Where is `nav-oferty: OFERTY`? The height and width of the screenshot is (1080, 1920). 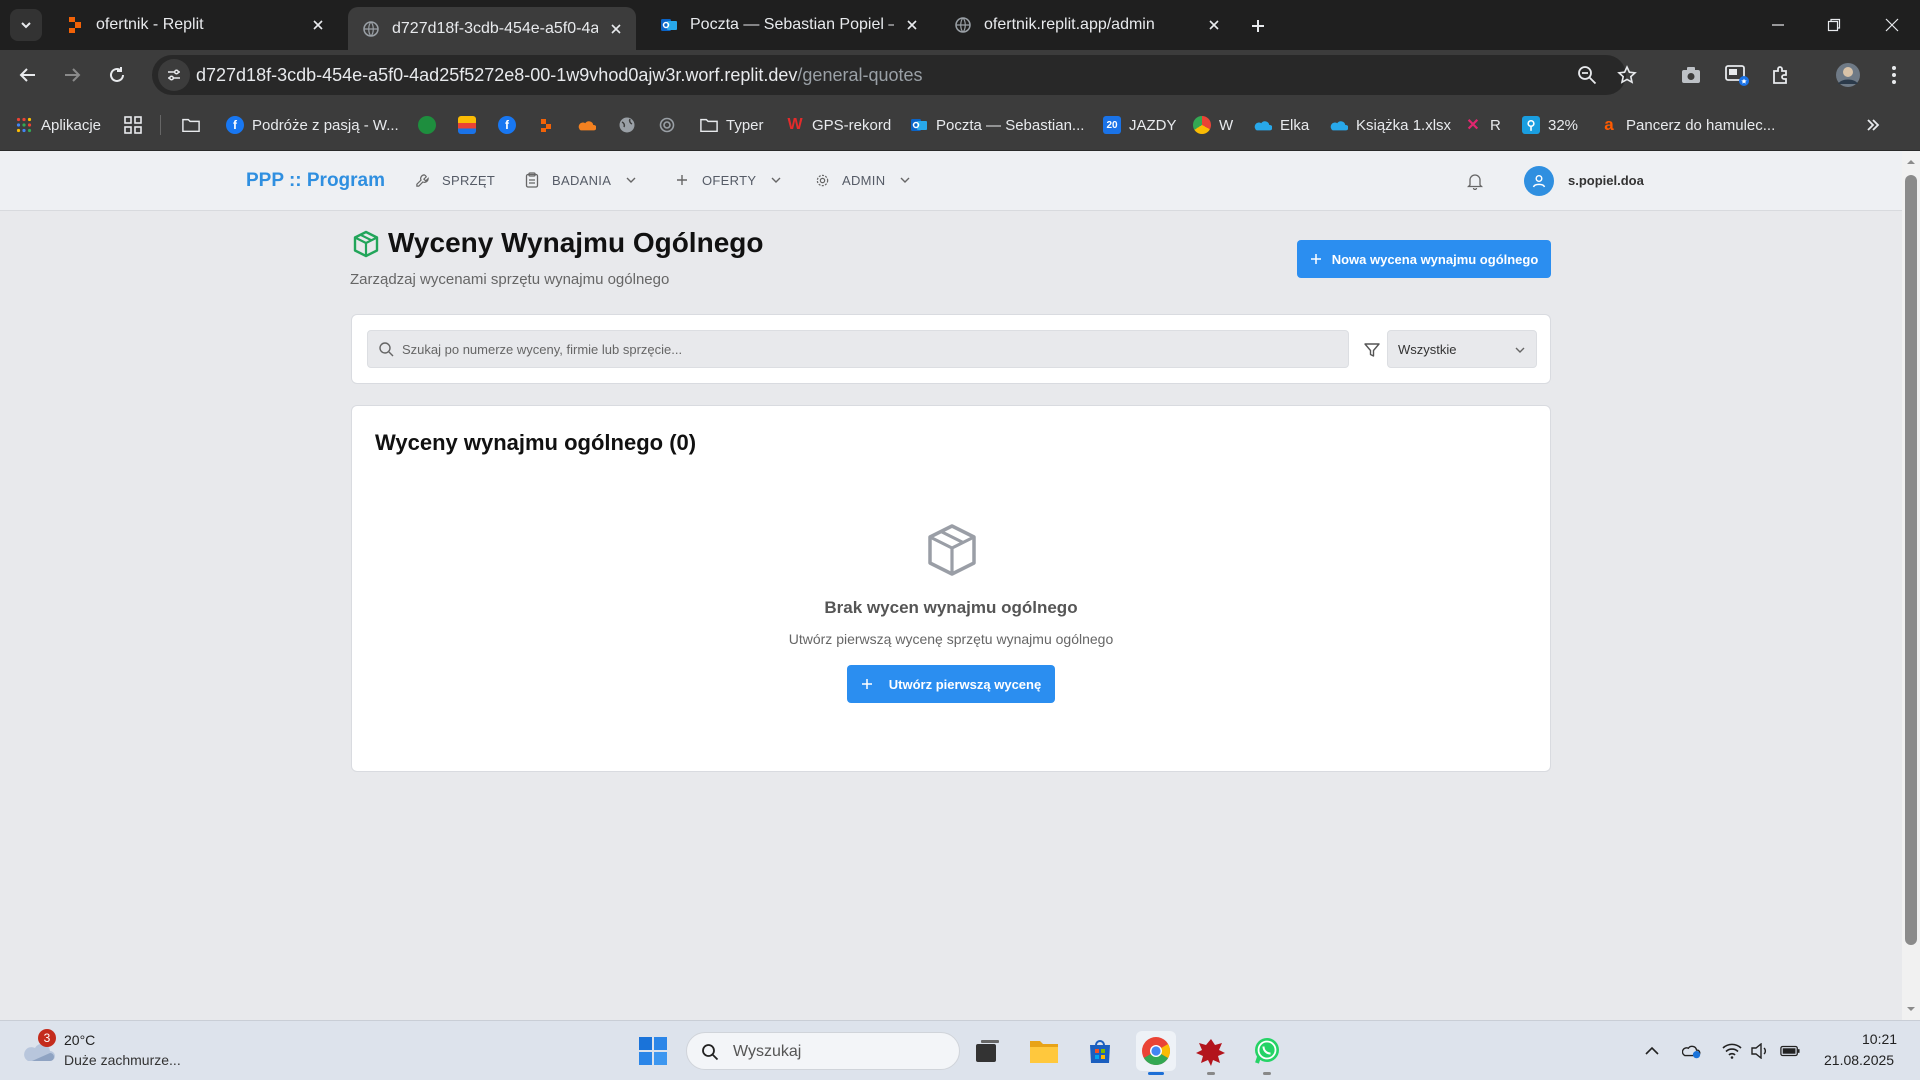
nav-oferty: OFERTY is located at coordinates (728, 180).